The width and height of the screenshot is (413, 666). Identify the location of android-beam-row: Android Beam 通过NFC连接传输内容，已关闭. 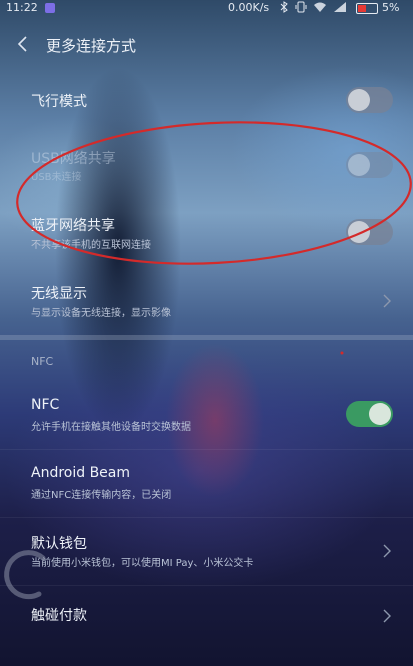
(206, 483).